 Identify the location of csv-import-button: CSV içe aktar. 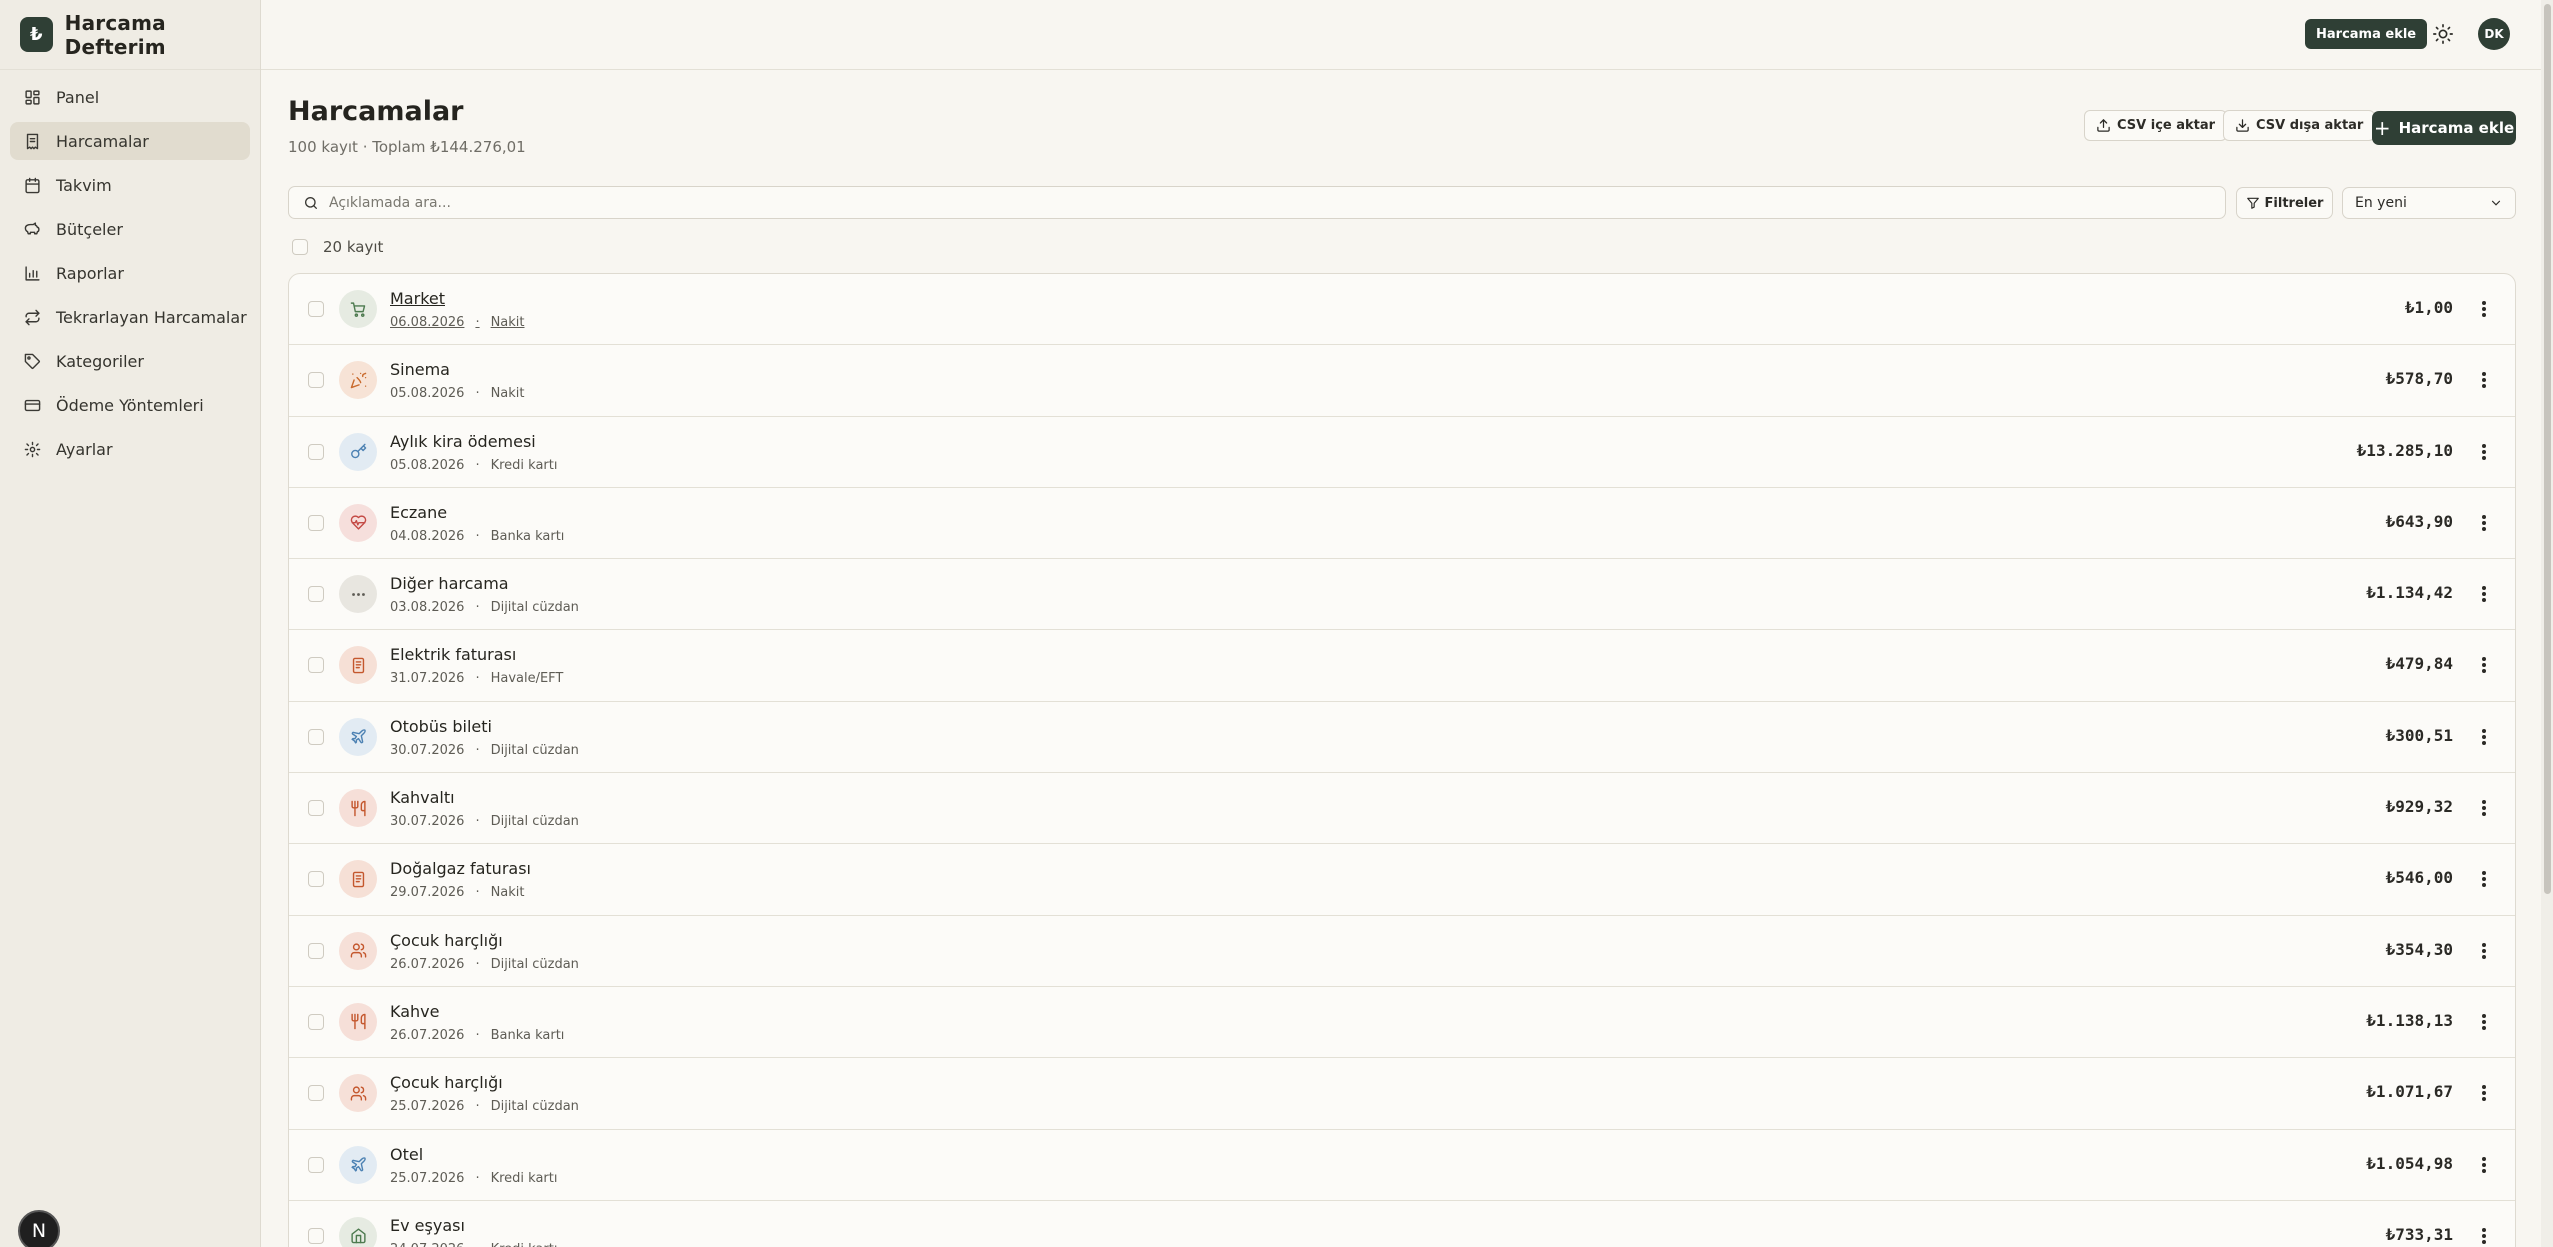
(2156, 125).